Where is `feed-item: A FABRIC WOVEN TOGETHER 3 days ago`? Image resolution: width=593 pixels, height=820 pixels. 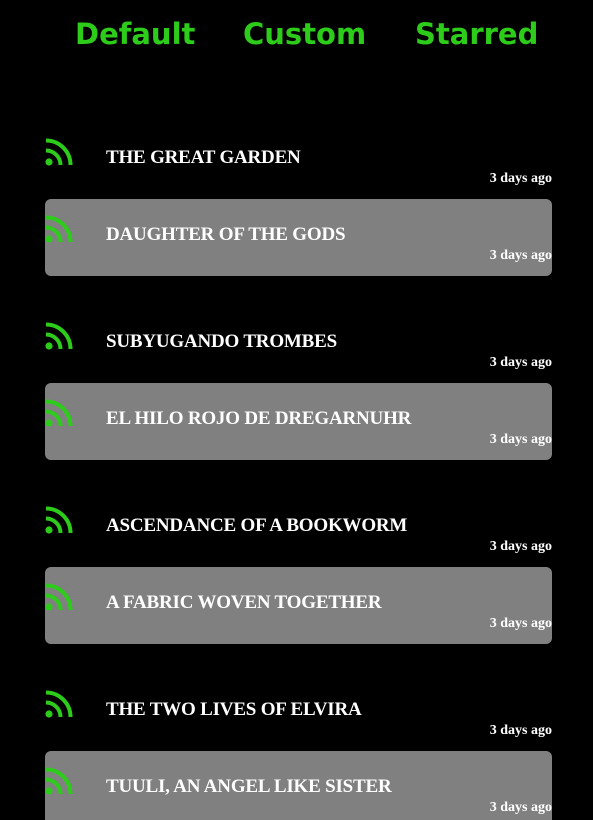
feed-item: A FABRIC WOVEN TOGETHER 3 days ago is located at coordinates (298, 605).